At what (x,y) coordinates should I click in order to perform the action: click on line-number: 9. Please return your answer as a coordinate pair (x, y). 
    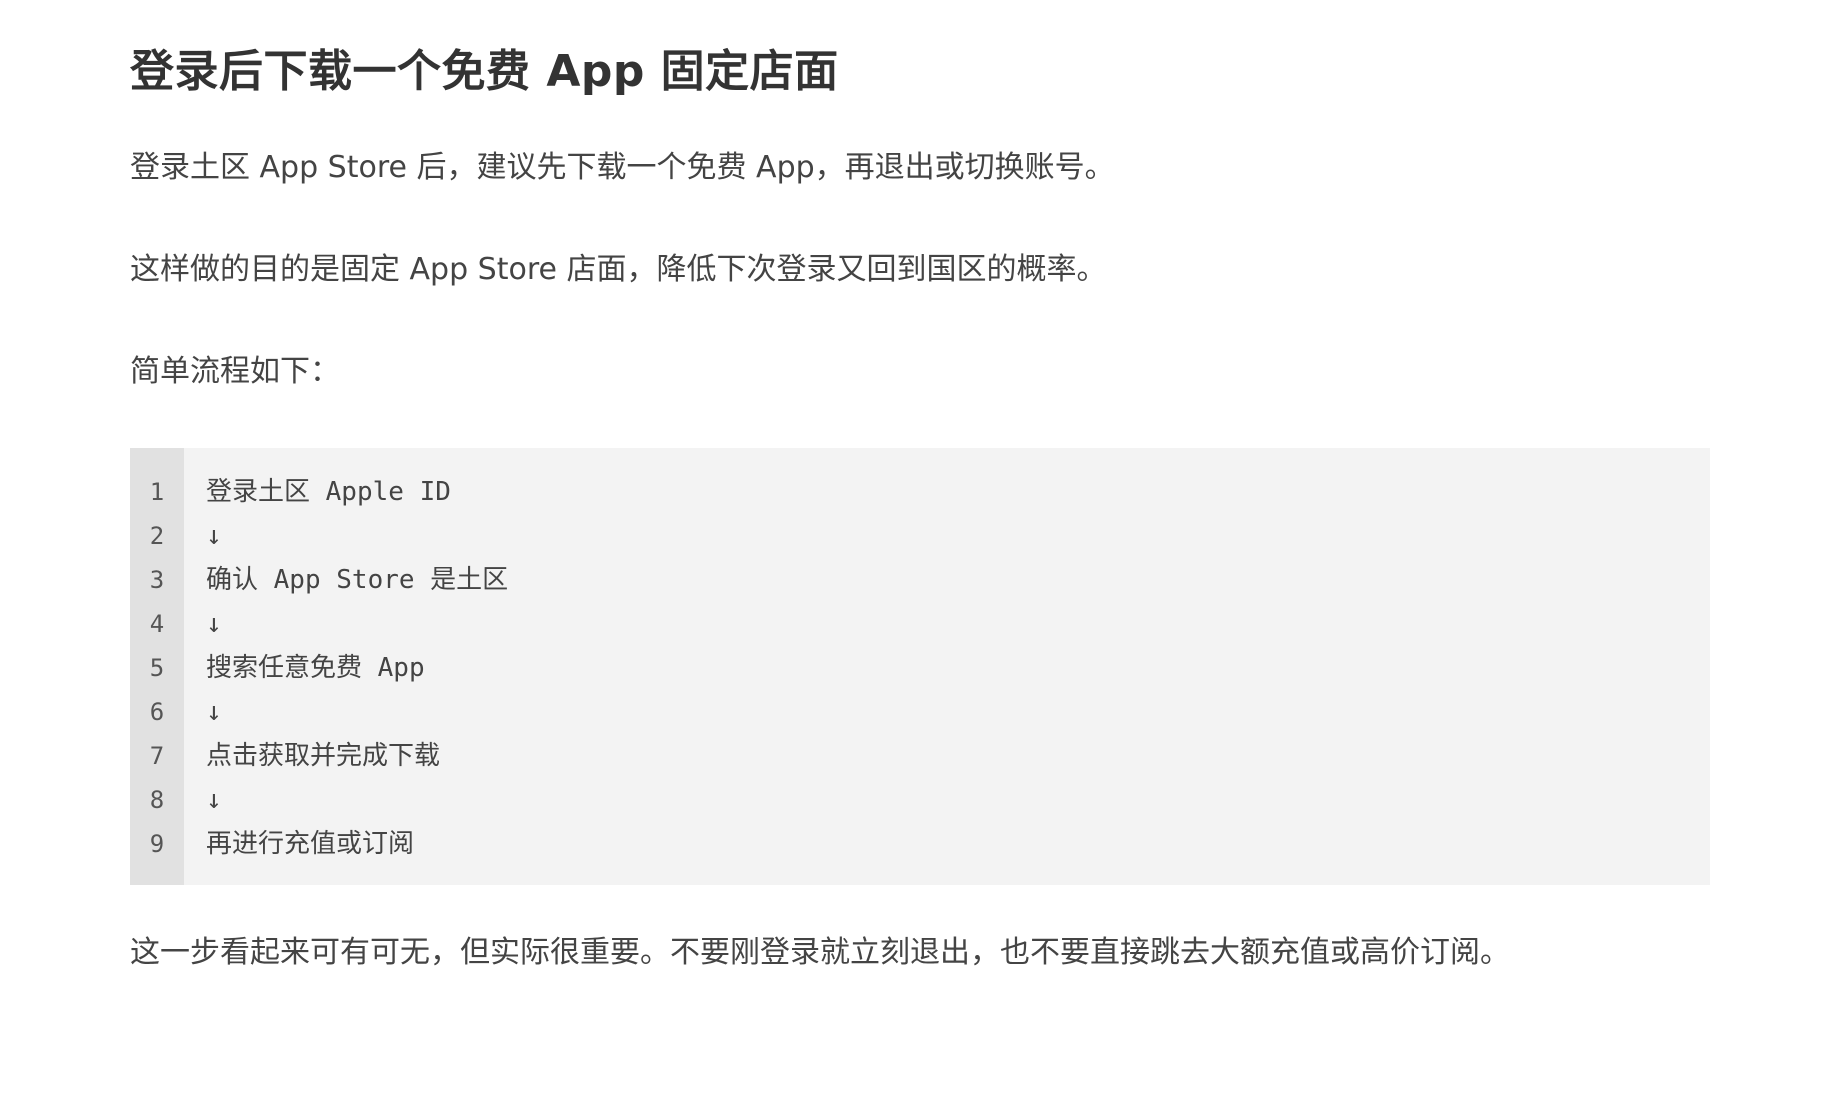
    Looking at the image, I should click on (157, 844).